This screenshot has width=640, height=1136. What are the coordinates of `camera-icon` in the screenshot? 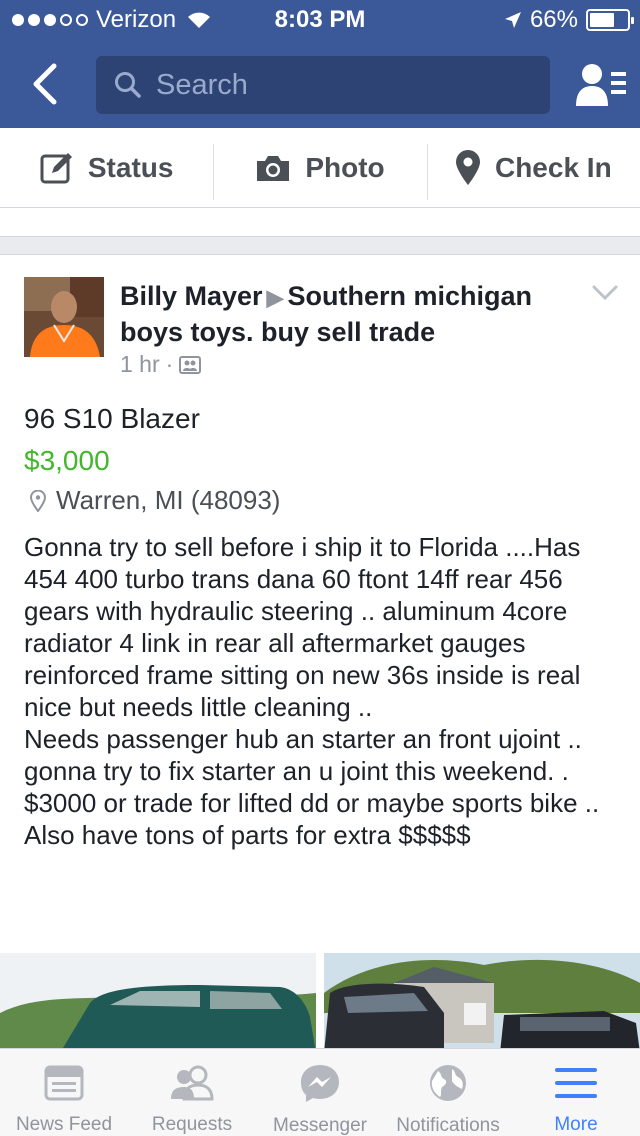 It's located at (273, 168).